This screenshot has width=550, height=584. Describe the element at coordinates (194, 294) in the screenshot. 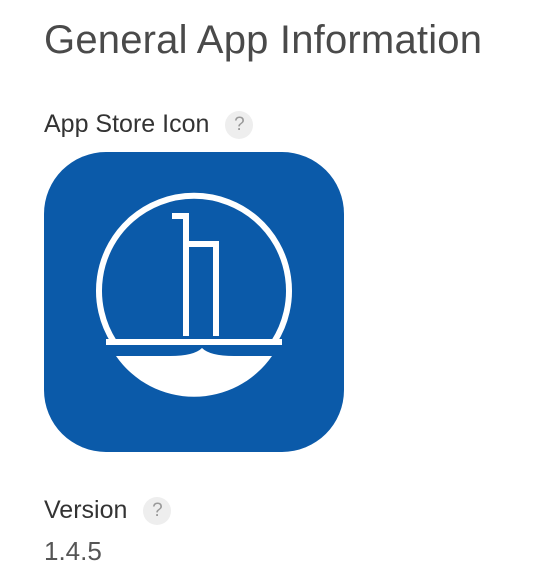

I see `app-logo-icon-graphic` at that location.